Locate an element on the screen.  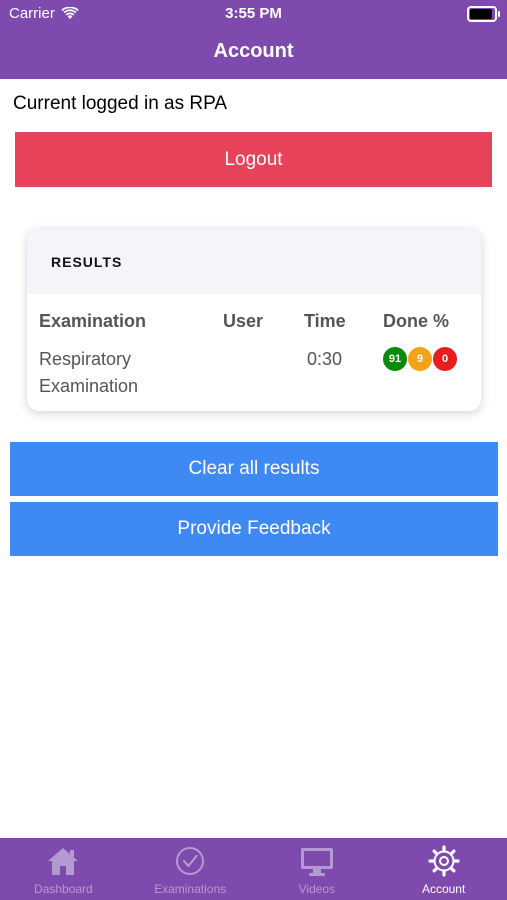
tab-label-dashboard: Dashboard is located at coordinates (63, 889).